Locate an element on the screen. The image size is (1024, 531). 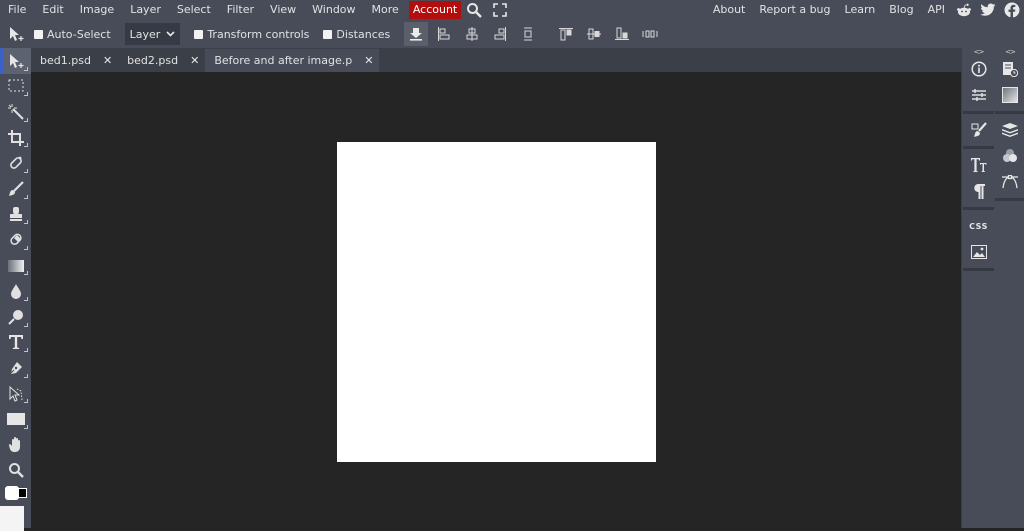
crop-tool is located at coordinates (15, 138).